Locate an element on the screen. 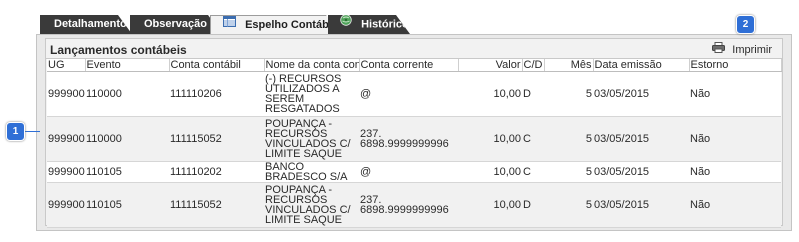  col-mes: Mês is located at coordinates (569, 65).